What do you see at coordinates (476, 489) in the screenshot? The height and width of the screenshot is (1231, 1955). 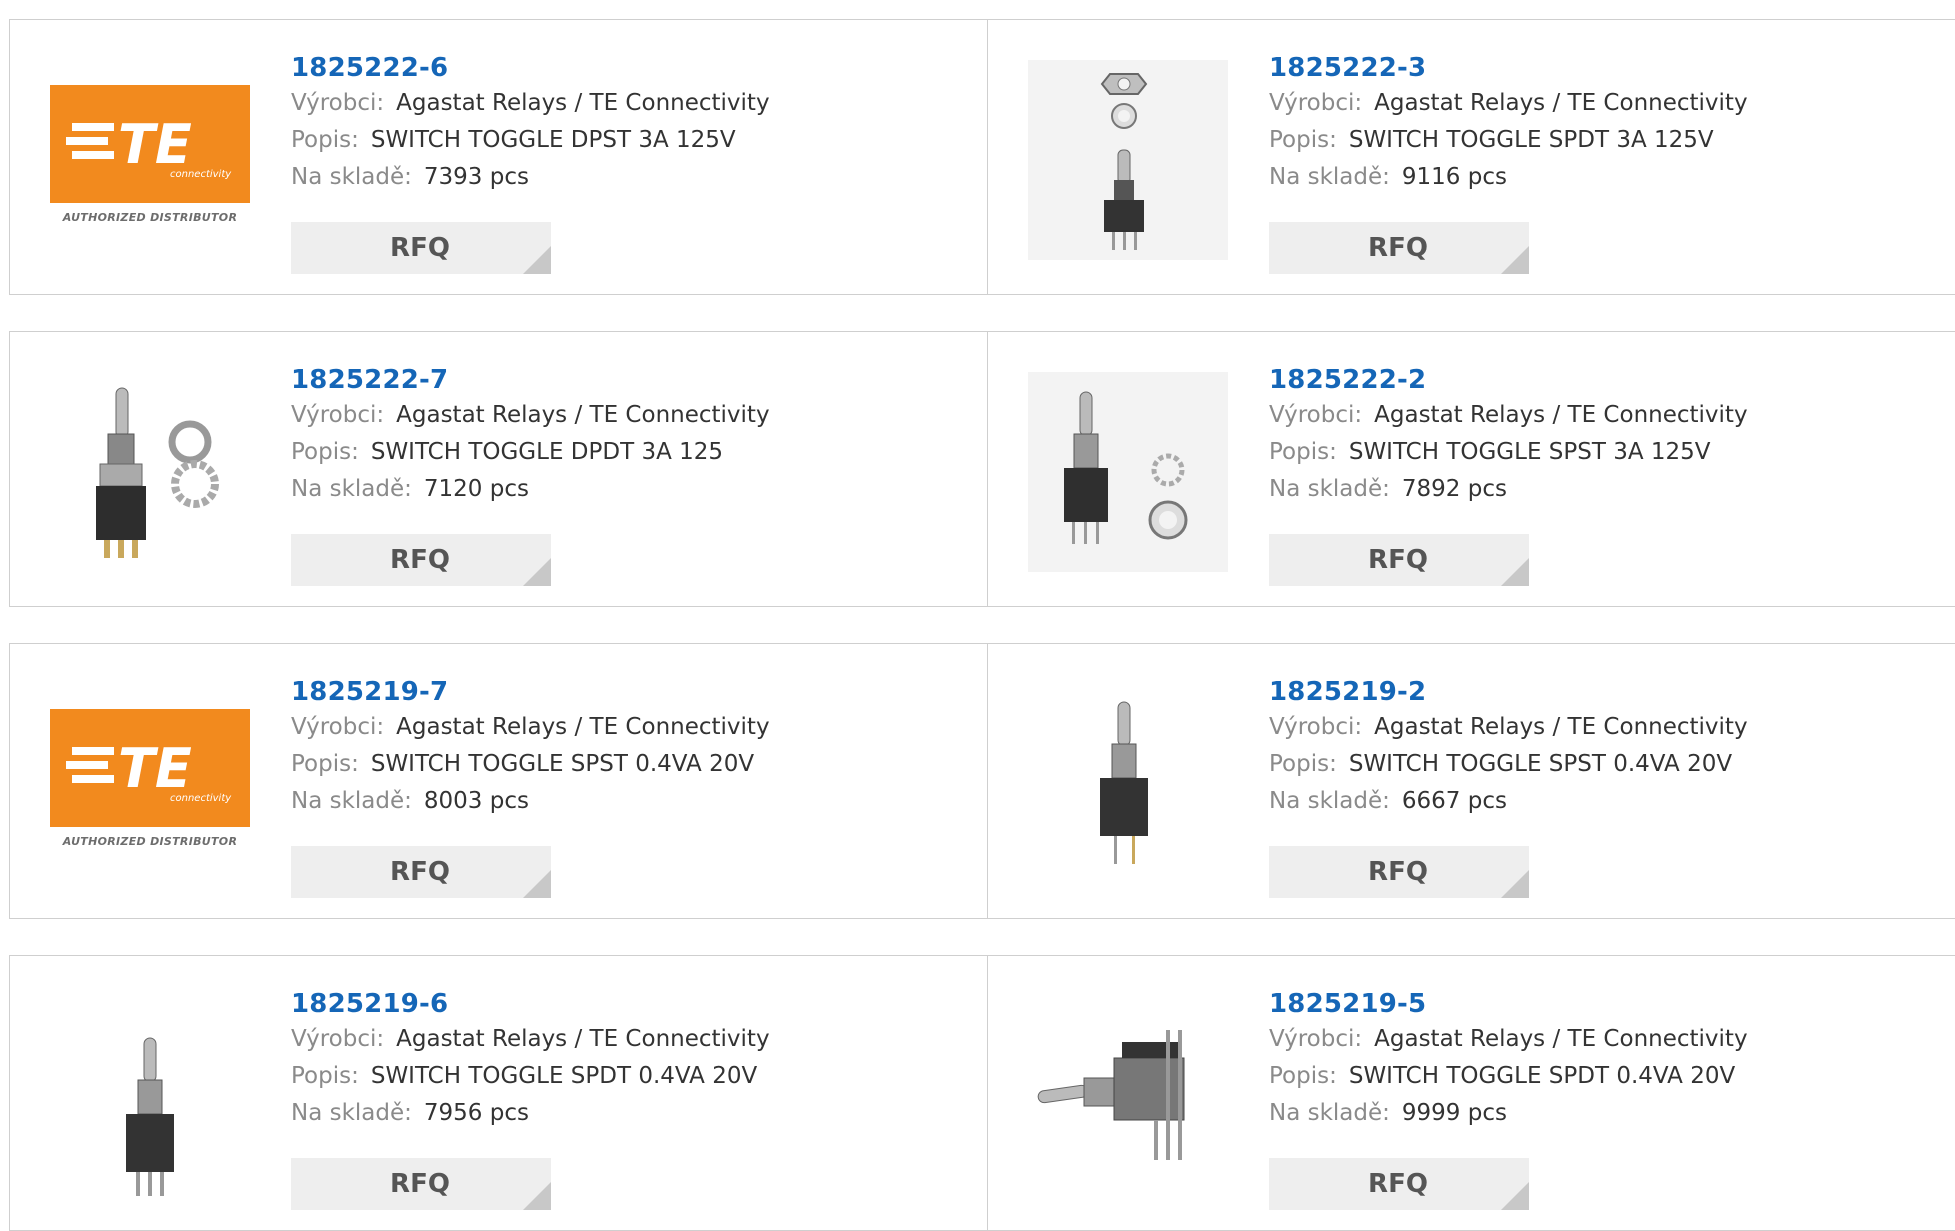 I see `stock-value: 7120 pcs` at bounding box center [476, 489].